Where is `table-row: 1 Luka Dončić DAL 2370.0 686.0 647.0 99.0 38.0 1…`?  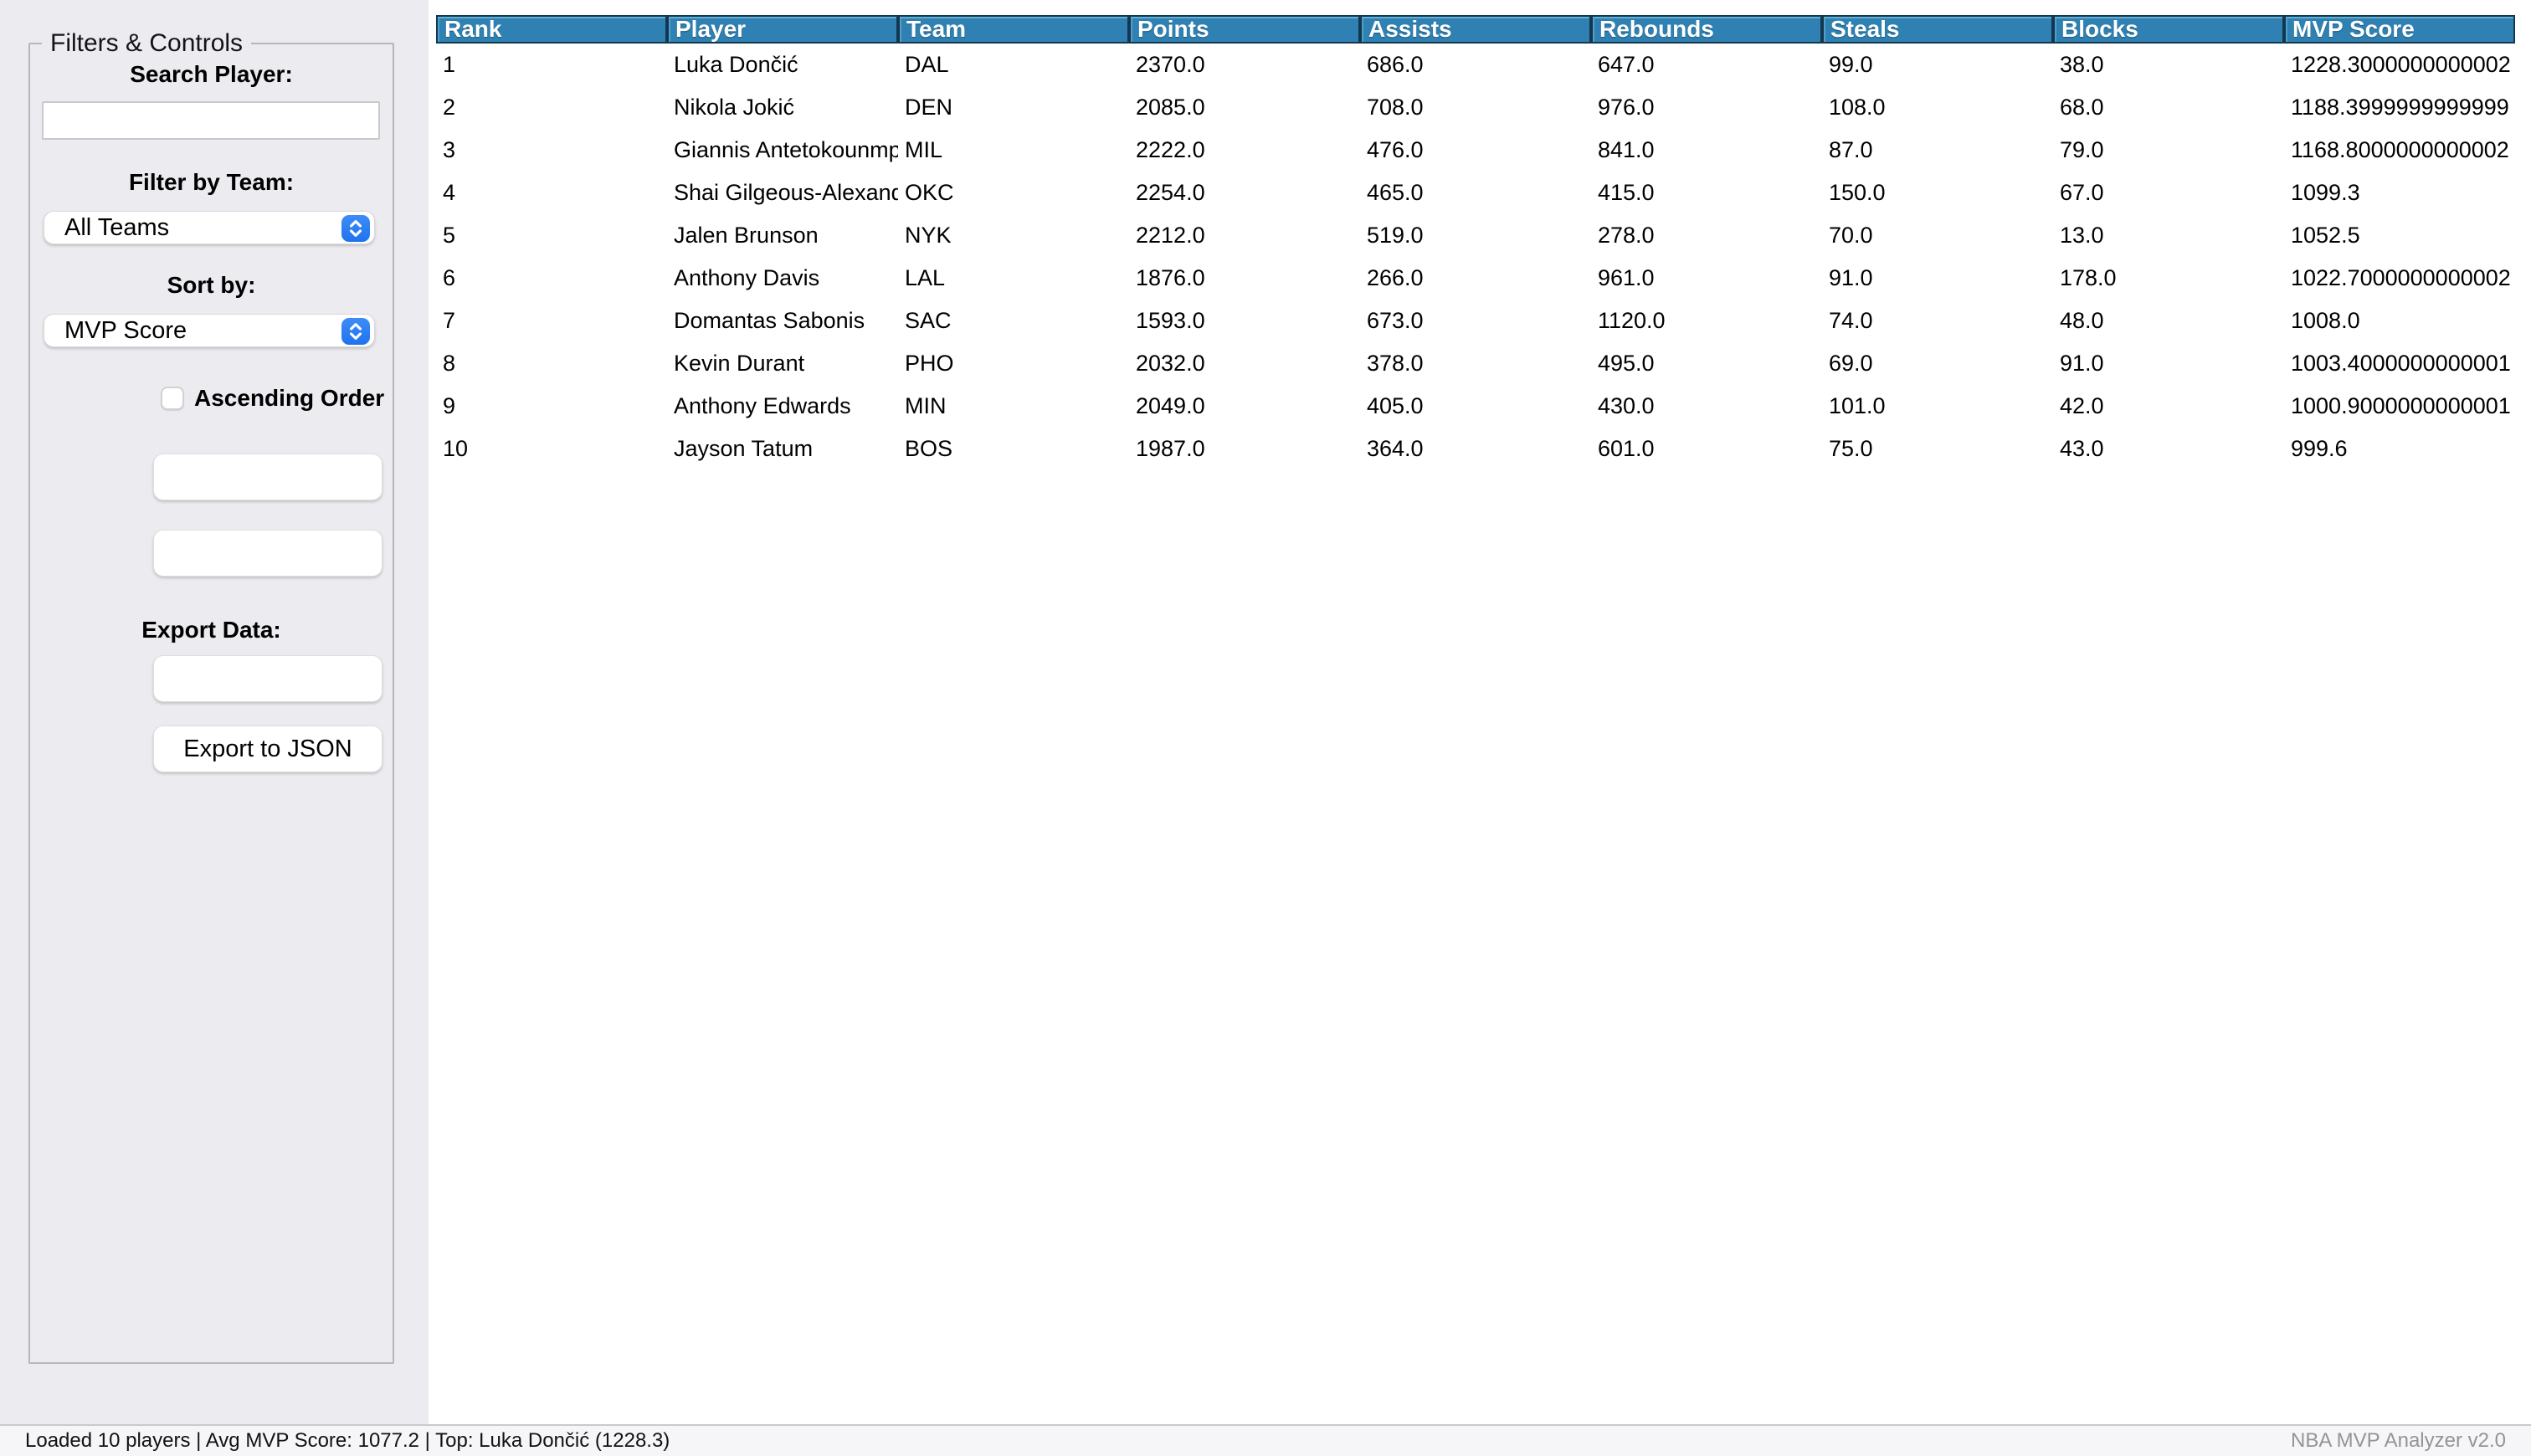
table-row: 1 Luka Dončić DAL 2370.0 686.0 647.0 99.0 38.0 1… is located at coordinates (1476, 65).